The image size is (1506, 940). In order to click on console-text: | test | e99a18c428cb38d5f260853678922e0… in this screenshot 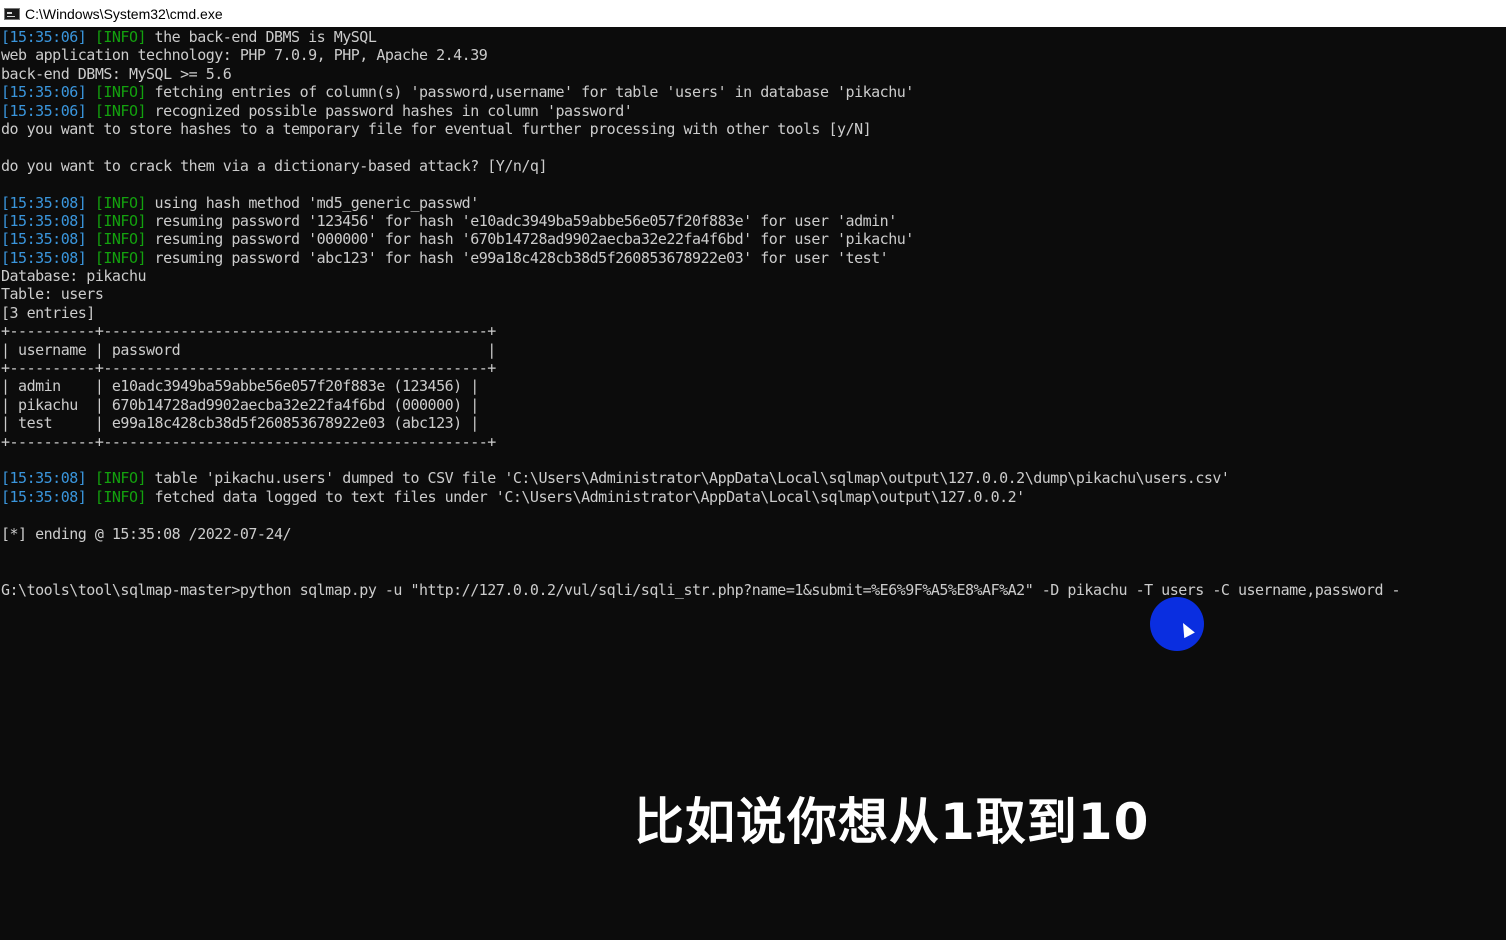, I will do `click(240, 423)`.